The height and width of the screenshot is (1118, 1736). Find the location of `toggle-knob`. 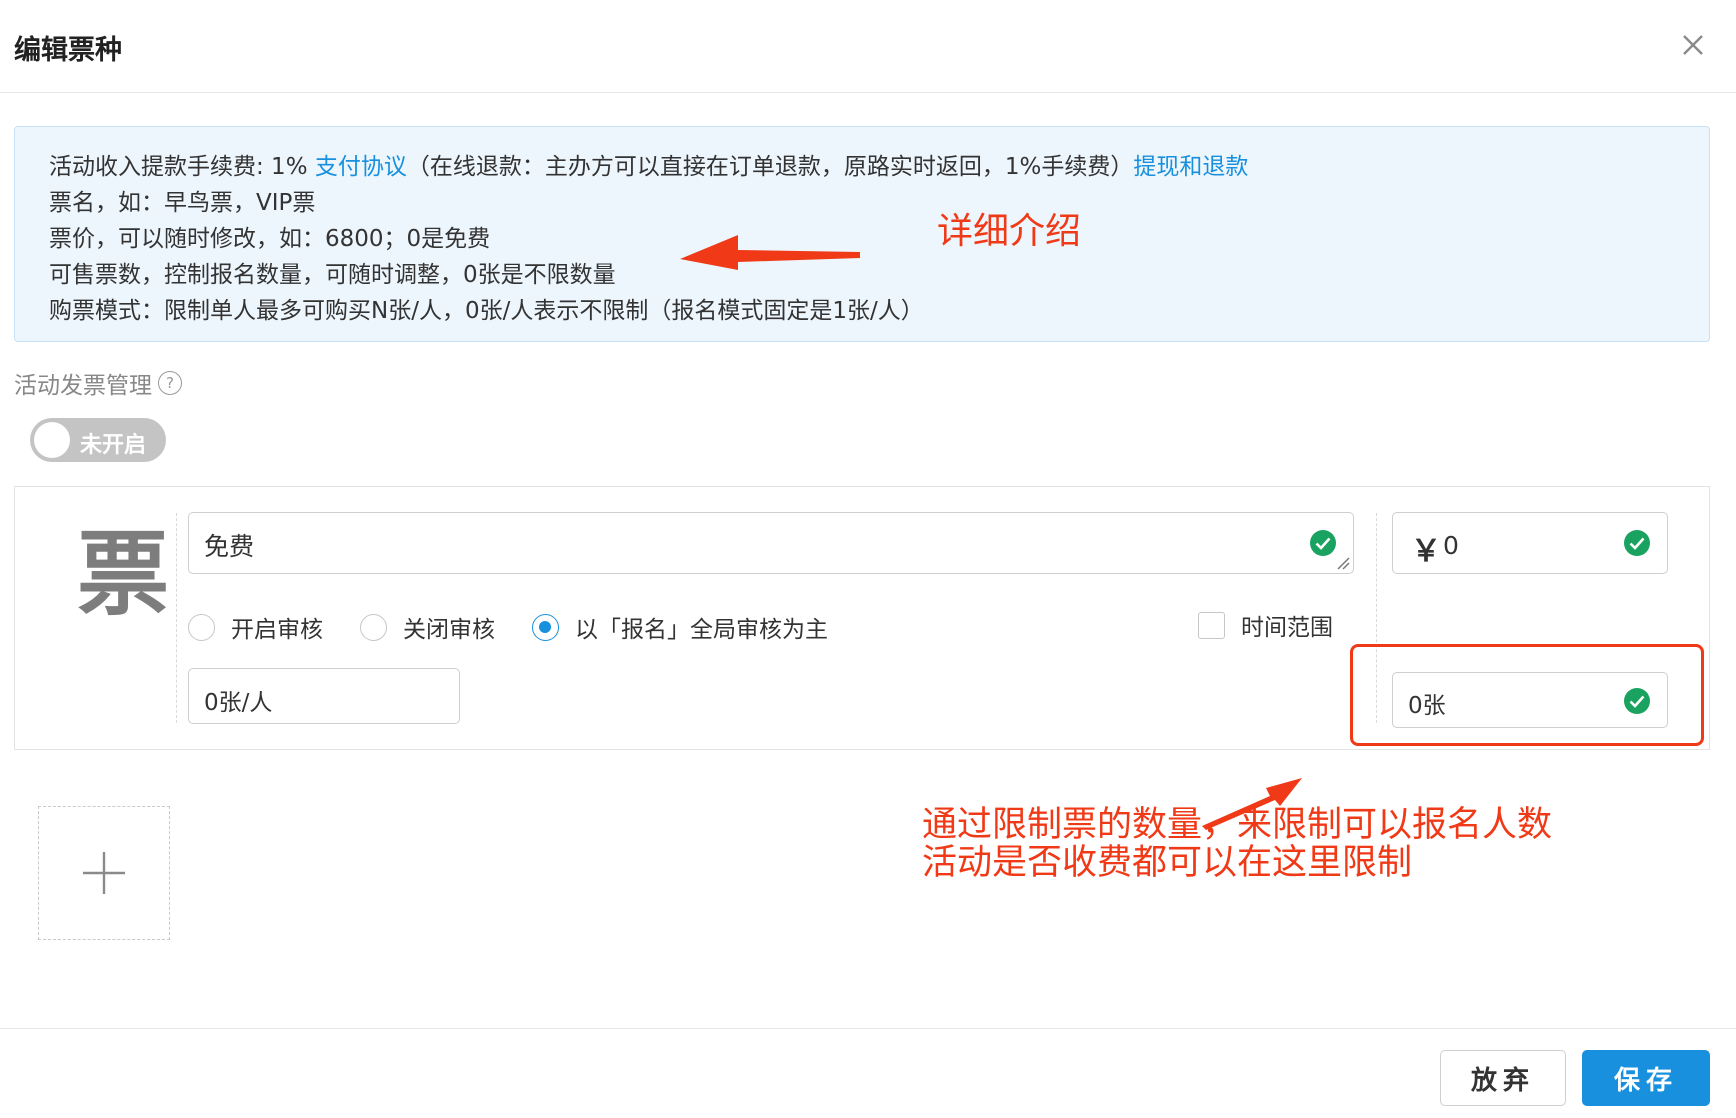

toggle-knob is located at coordinates (52, 440).